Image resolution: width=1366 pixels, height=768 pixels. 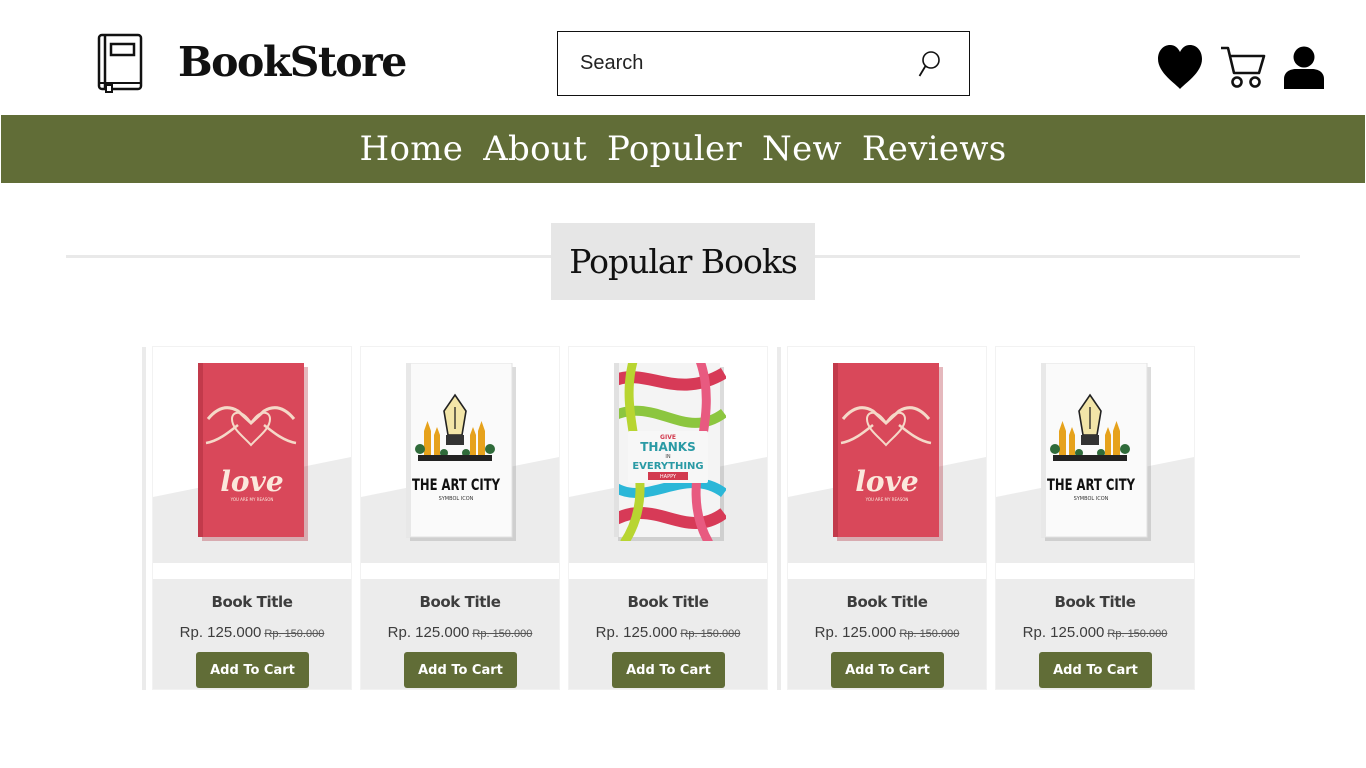 What do you see at coordinates (934, 149) in the screenshot?
I see `nav-reviews: Reviews` at bounding box center [934, 149].